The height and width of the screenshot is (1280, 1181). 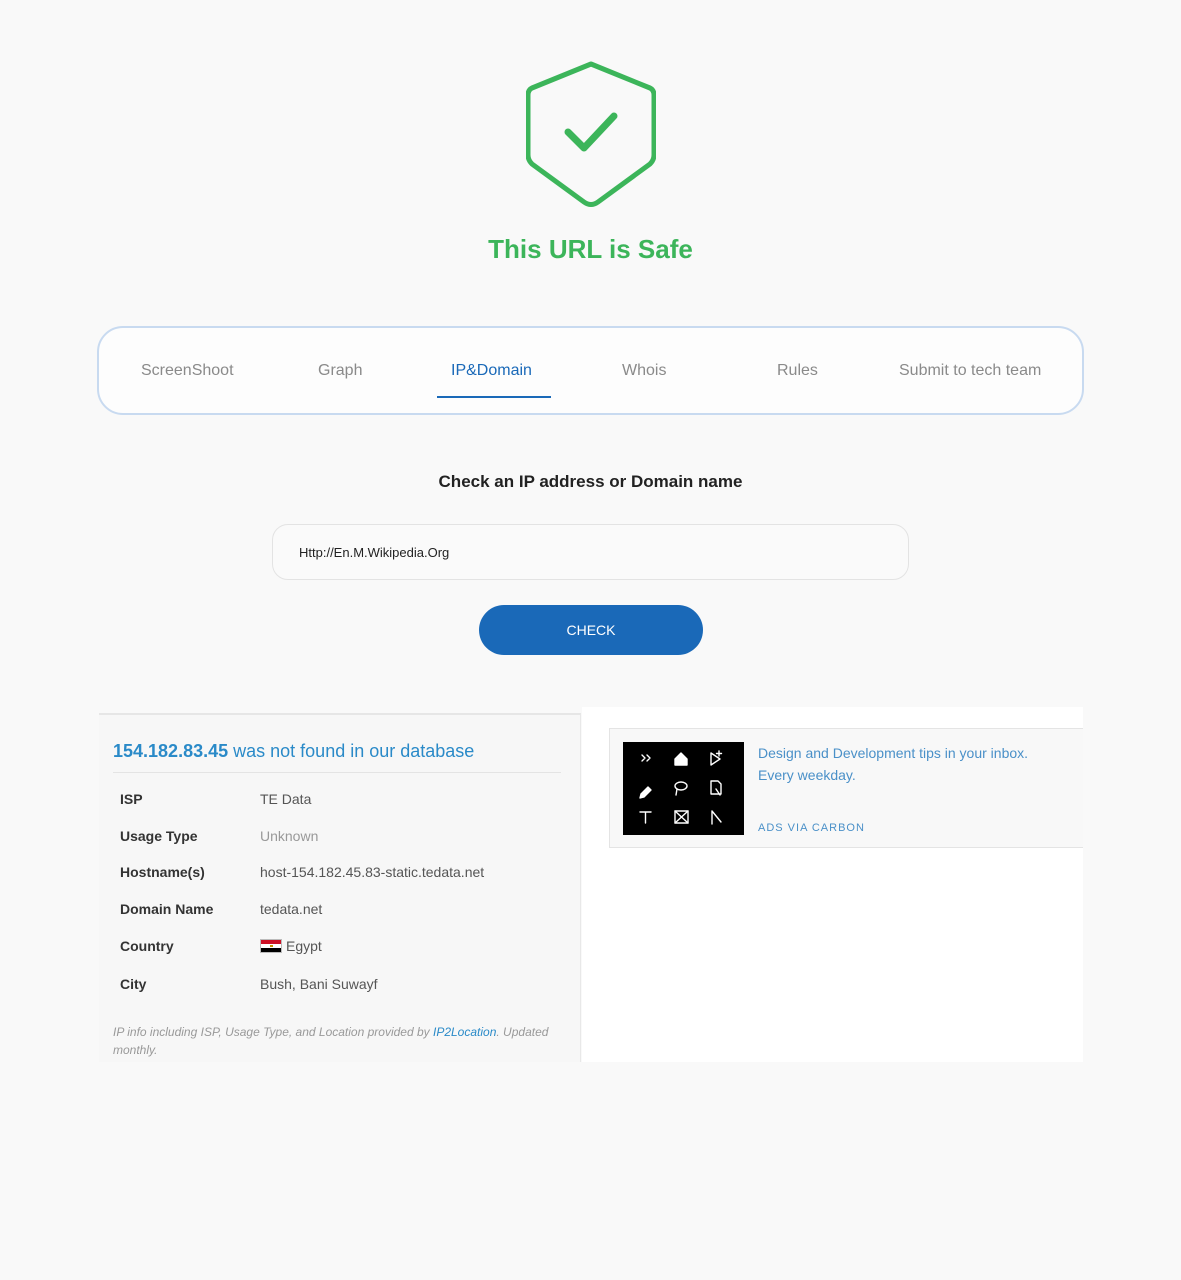 I want to click on status-title: This URL is Safe, so click(x=590, y=249).